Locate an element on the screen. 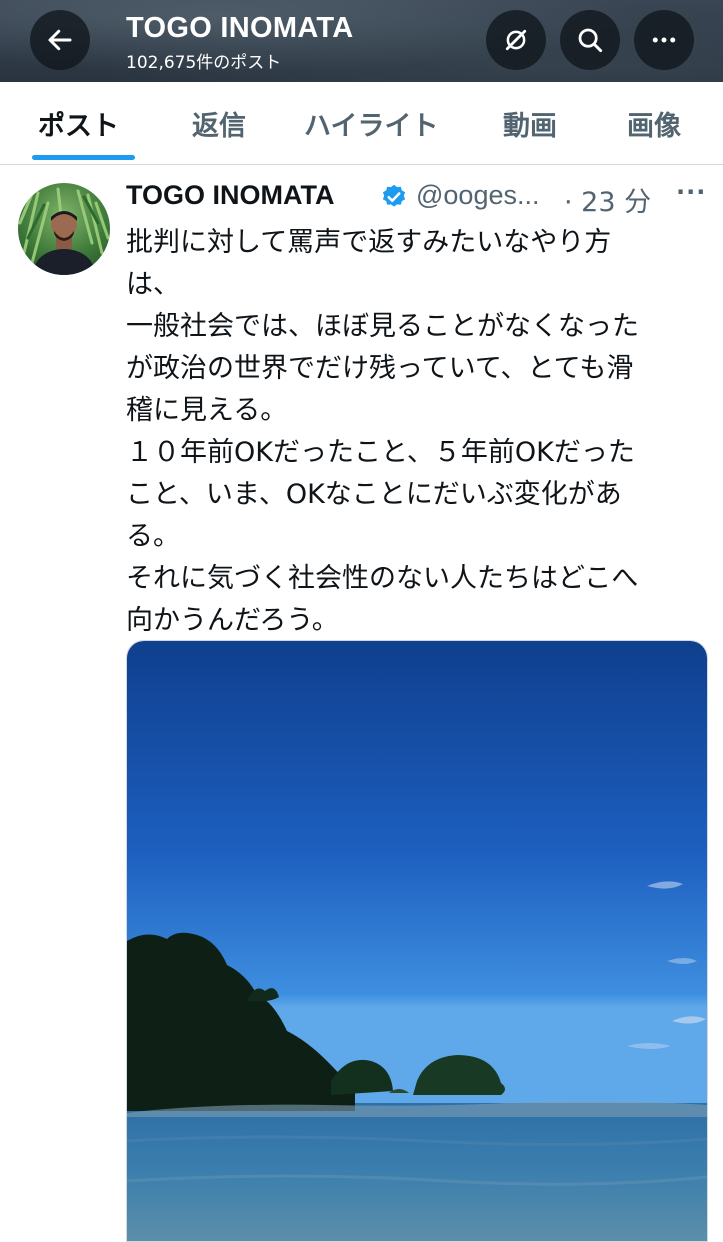  arrow-left-icon is located at coordinates (60, 40).